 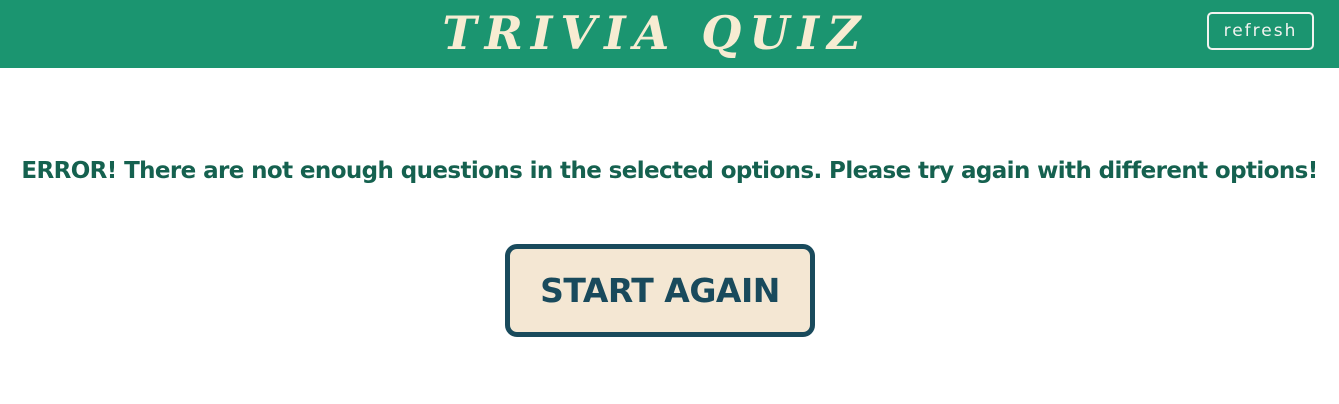 I want to click on start-again-button: START AGAIN, so click(x=660, y=290).